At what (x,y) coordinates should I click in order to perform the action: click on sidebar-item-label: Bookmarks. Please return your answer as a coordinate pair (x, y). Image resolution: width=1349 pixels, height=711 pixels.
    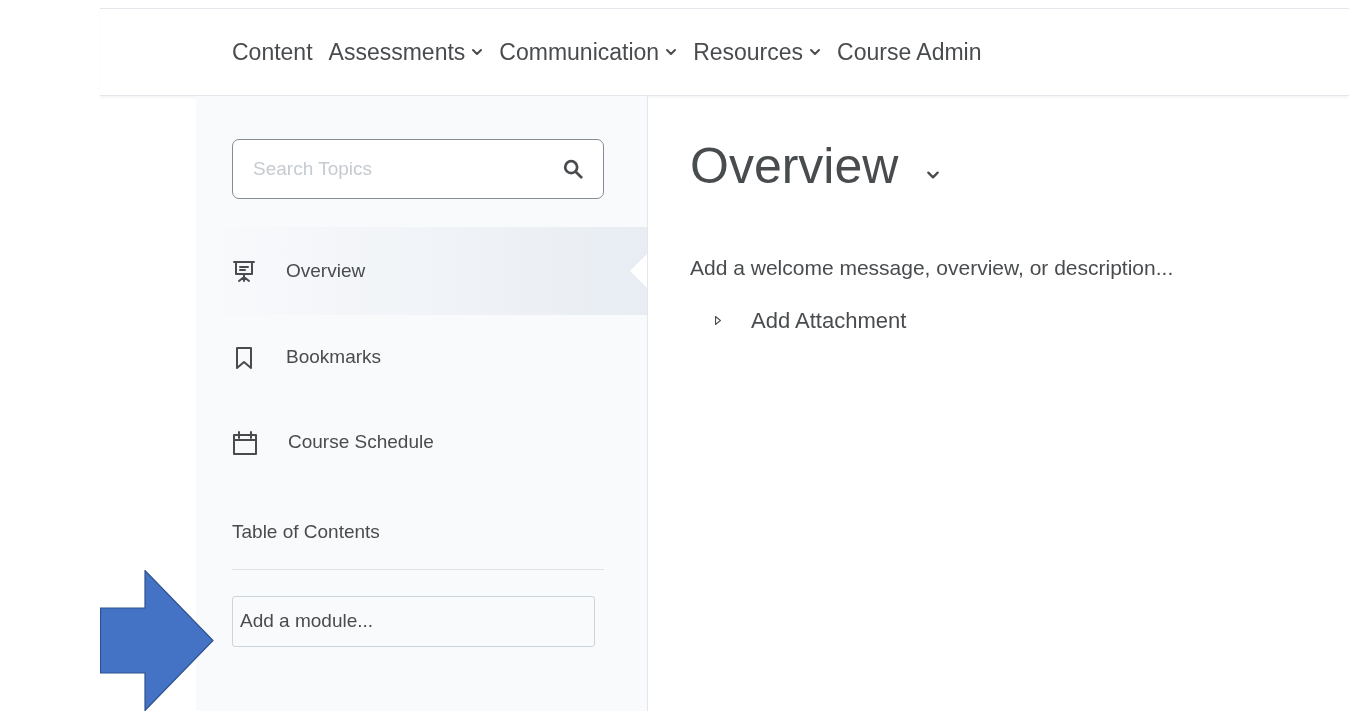
    Looking at the image, I should click on (334, 357).